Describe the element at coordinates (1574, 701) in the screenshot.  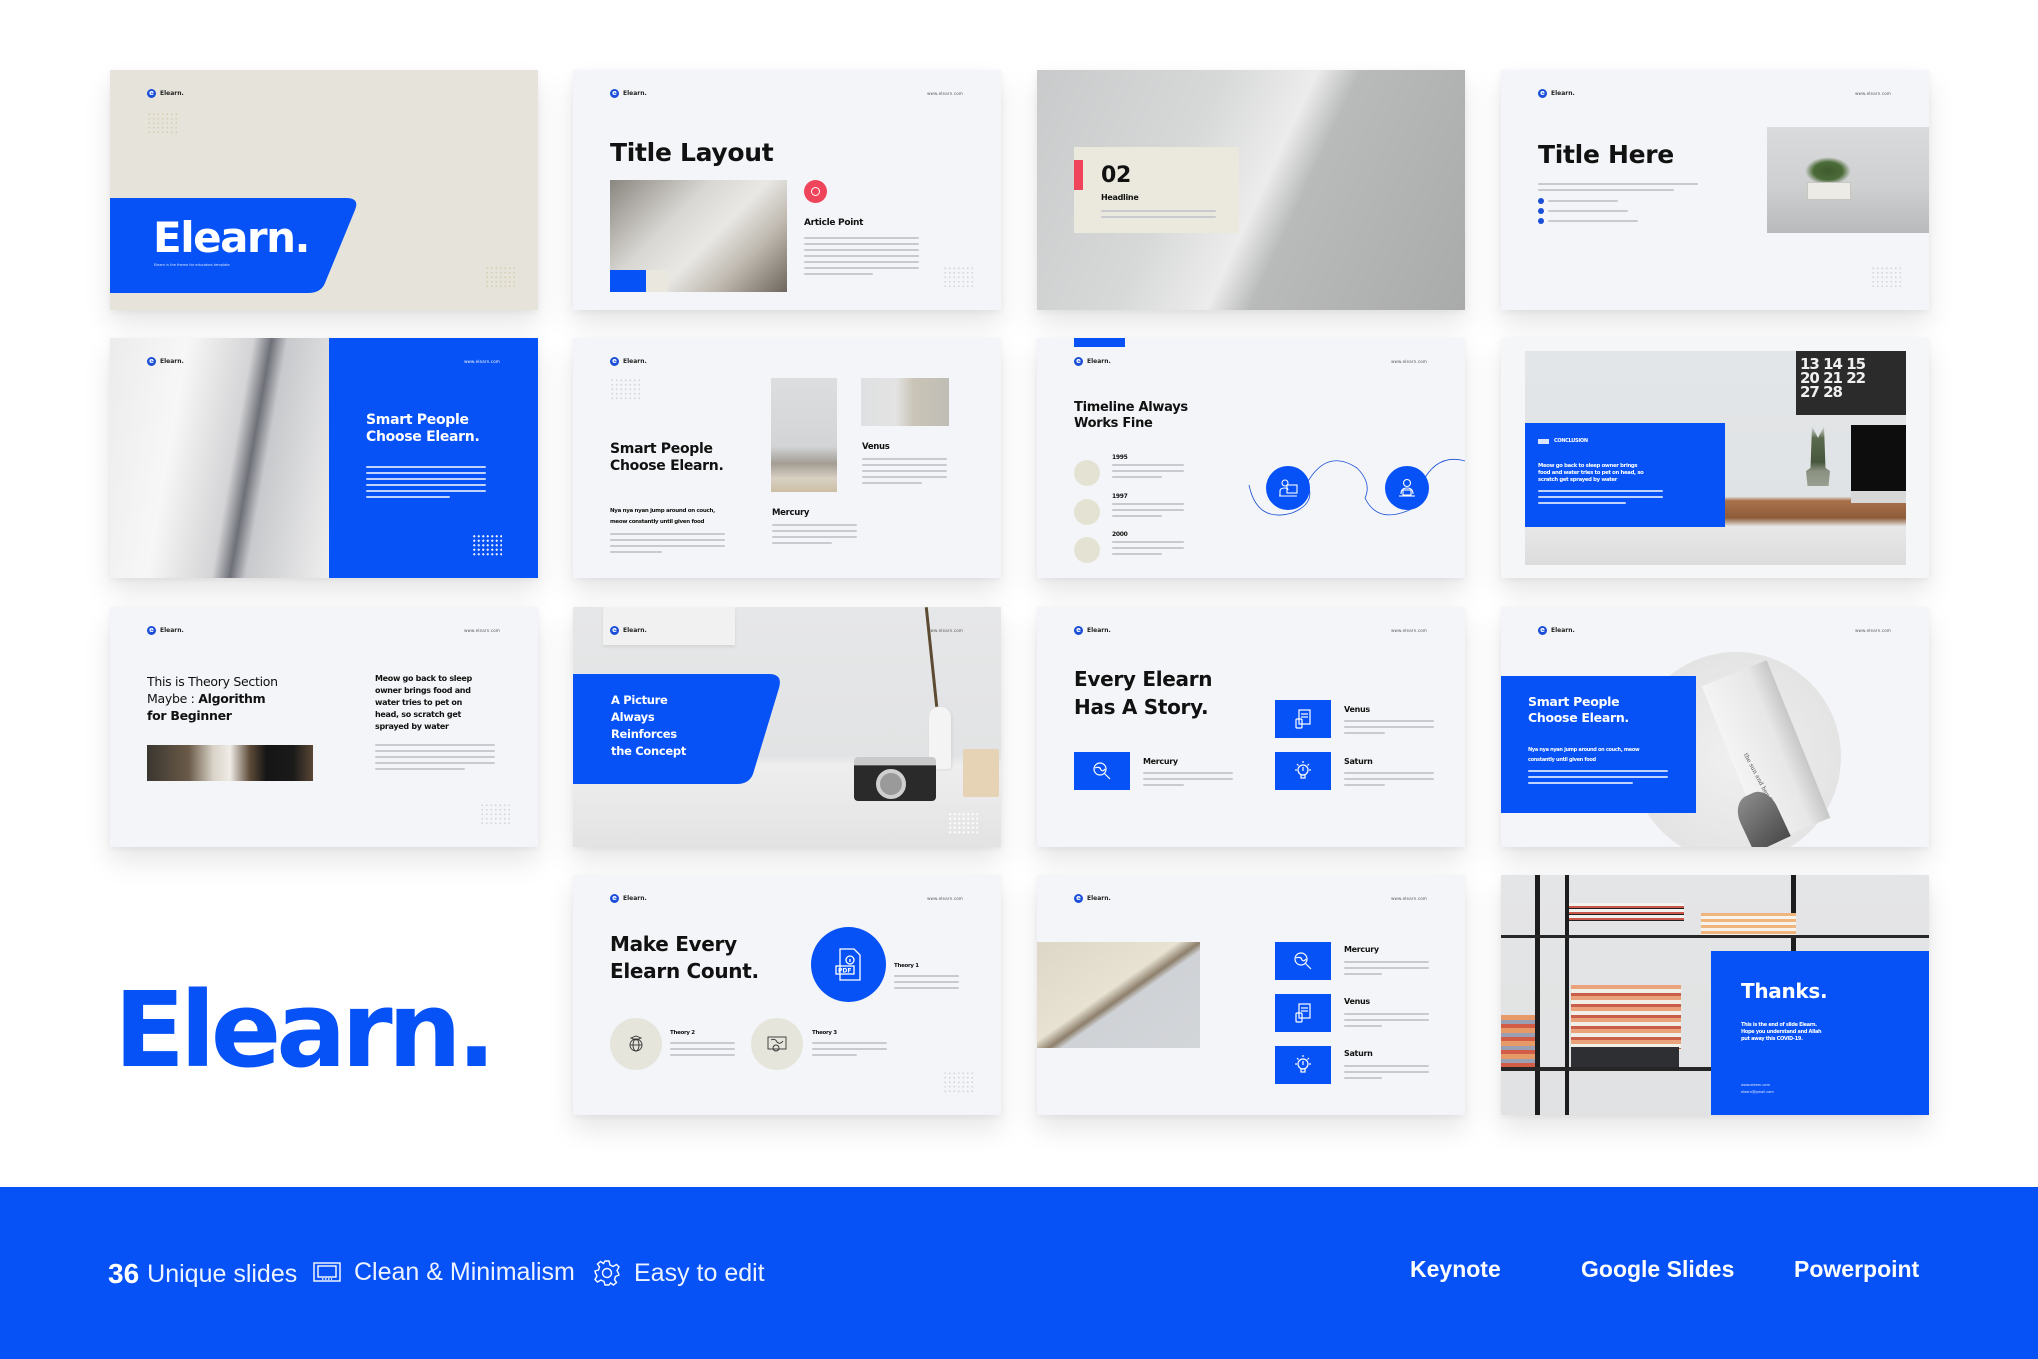
I see `card-title-line1: Smart People` at that location.